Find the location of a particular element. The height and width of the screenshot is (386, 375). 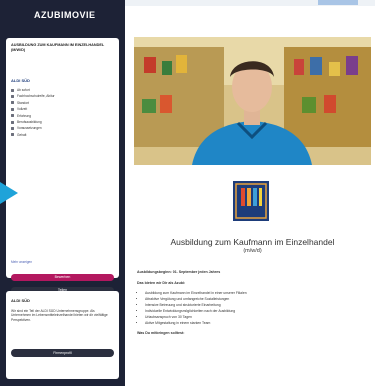

detail-row: Ab sofort is located at coordinates (63, 90).